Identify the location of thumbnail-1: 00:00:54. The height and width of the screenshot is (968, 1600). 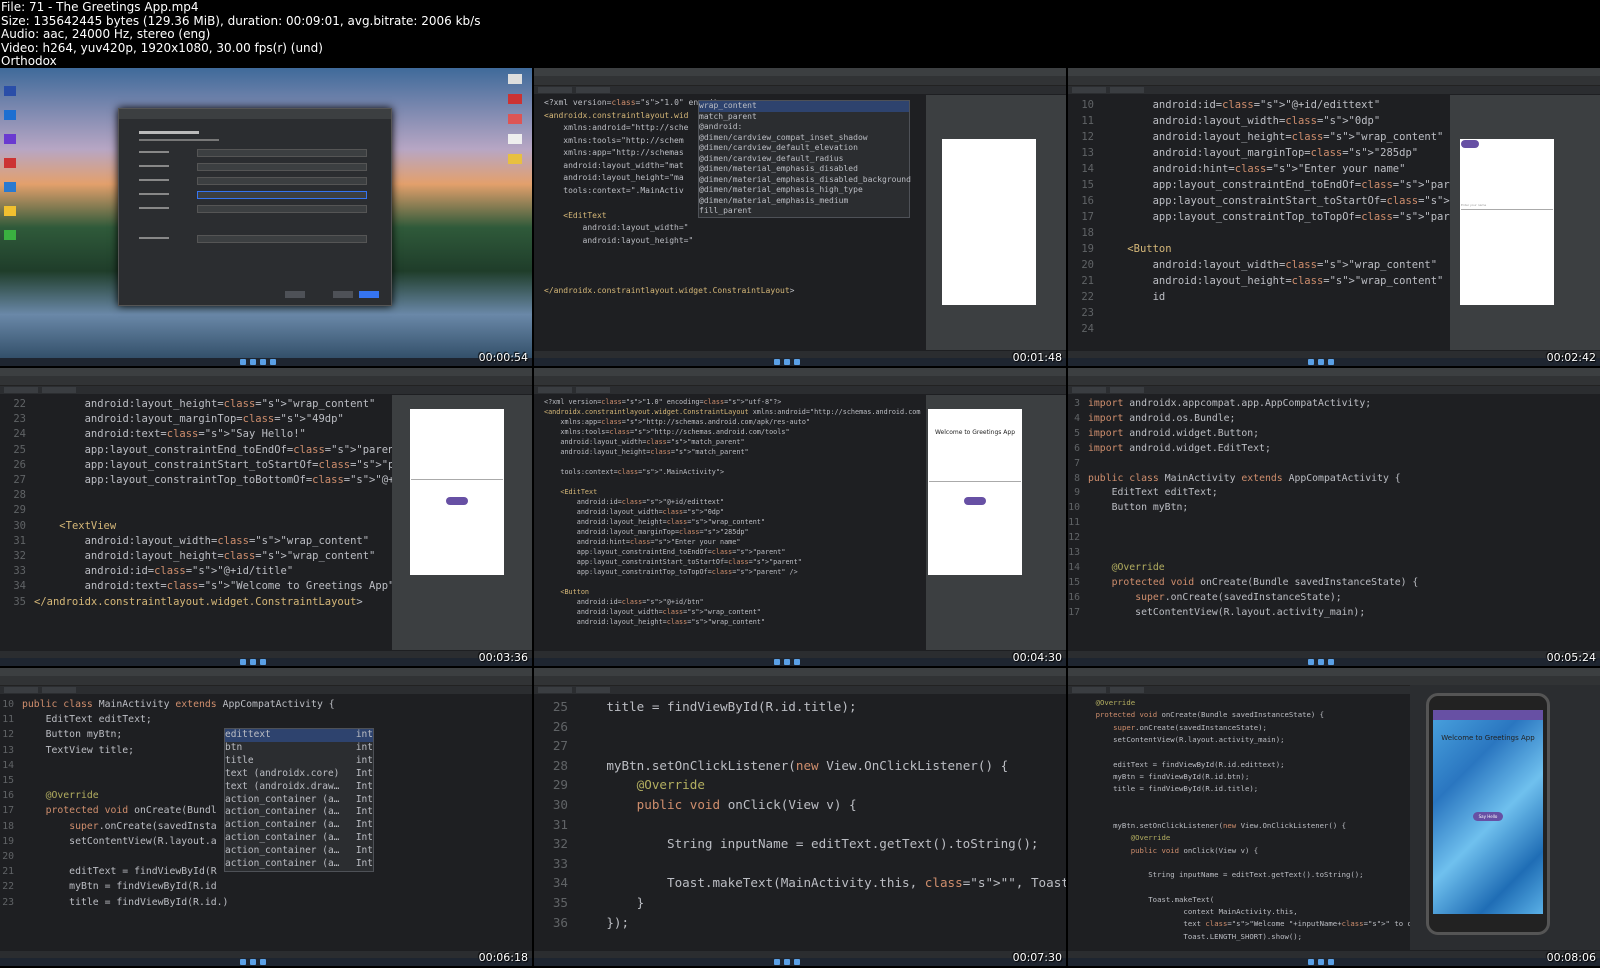
(266, 217).